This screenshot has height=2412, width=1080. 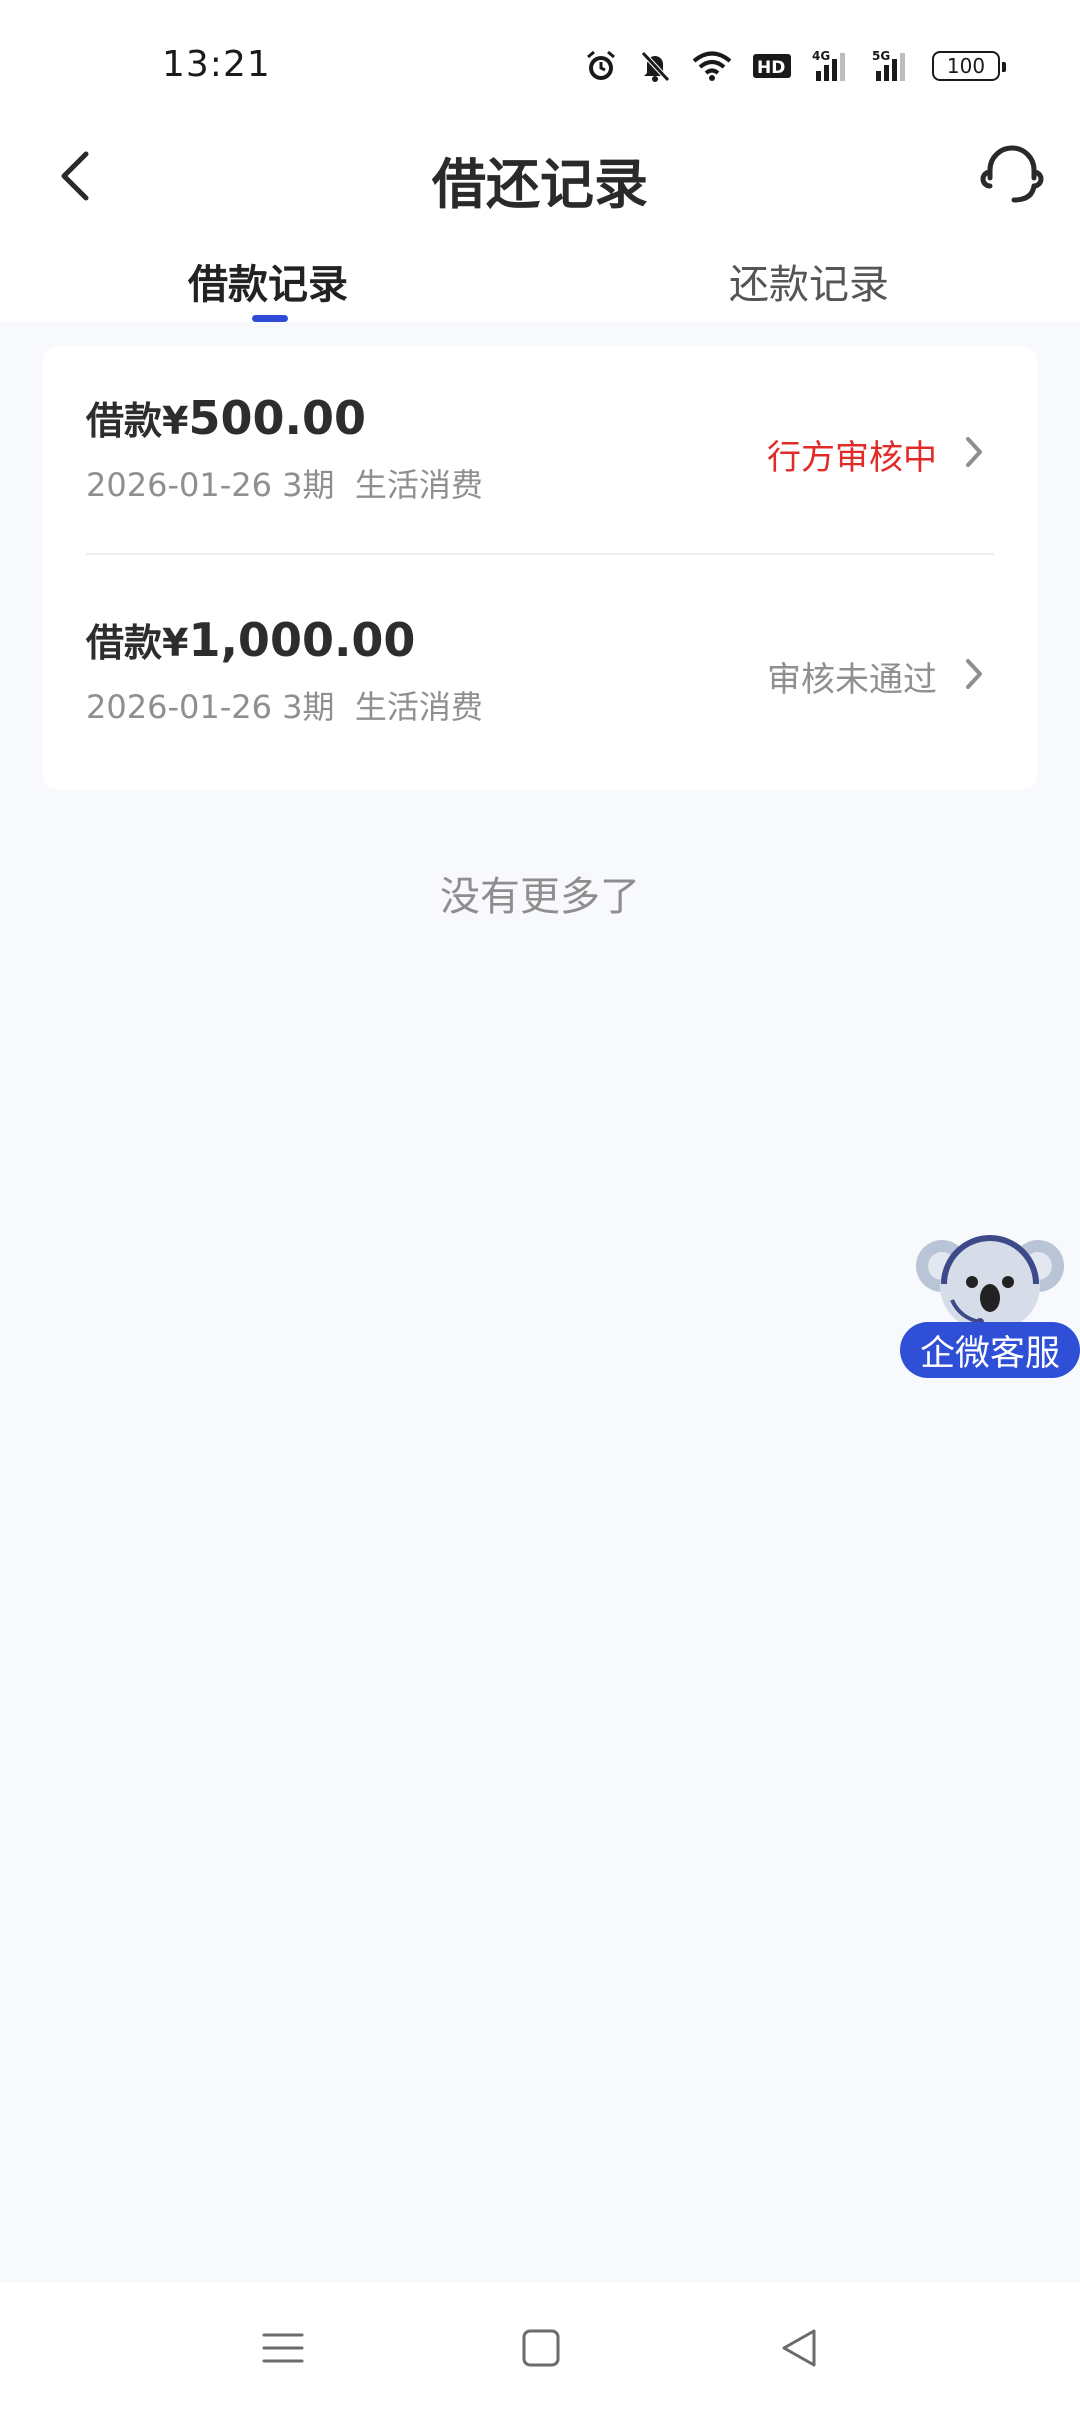 I want to click on list-end-text: 没有更多了, so click(x=540, y=897).